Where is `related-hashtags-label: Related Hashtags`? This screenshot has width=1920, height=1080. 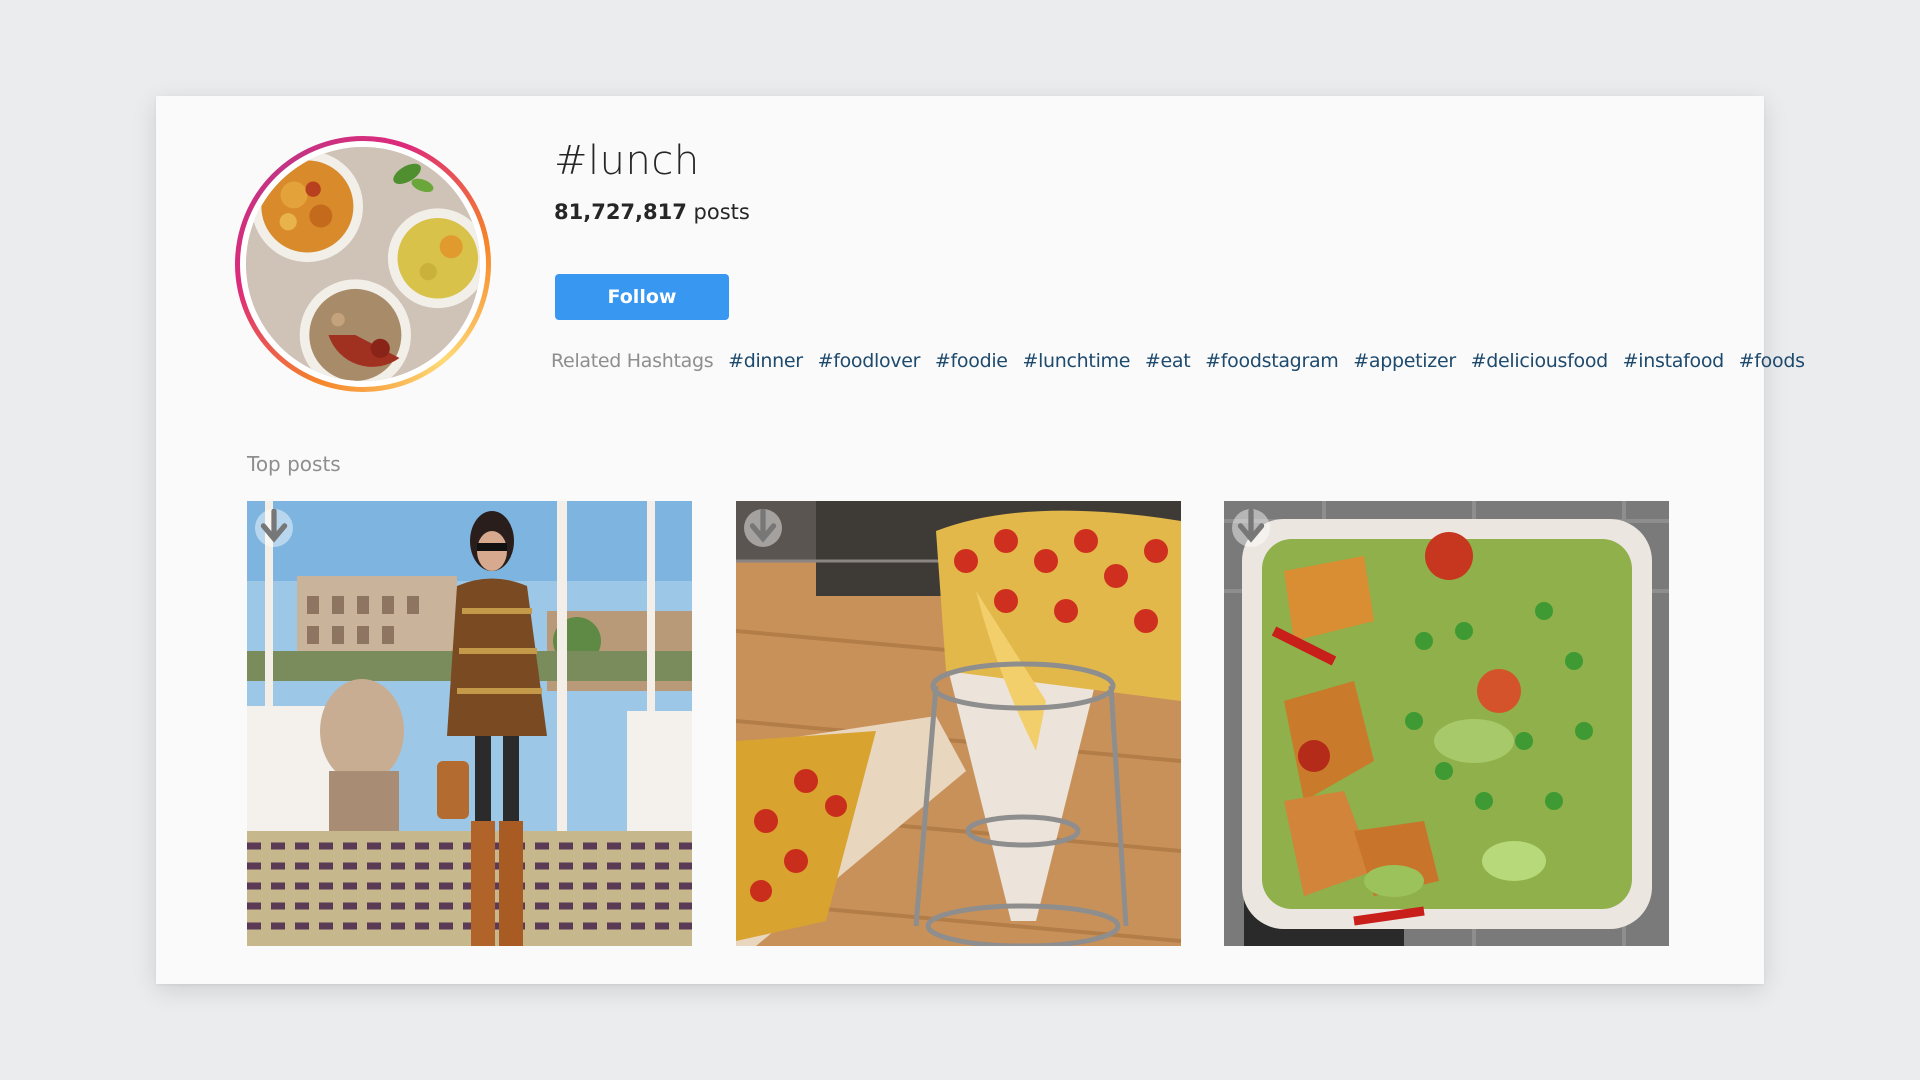 related-hashtags-label: Related Hashtags is located at coordinates (632, 361).